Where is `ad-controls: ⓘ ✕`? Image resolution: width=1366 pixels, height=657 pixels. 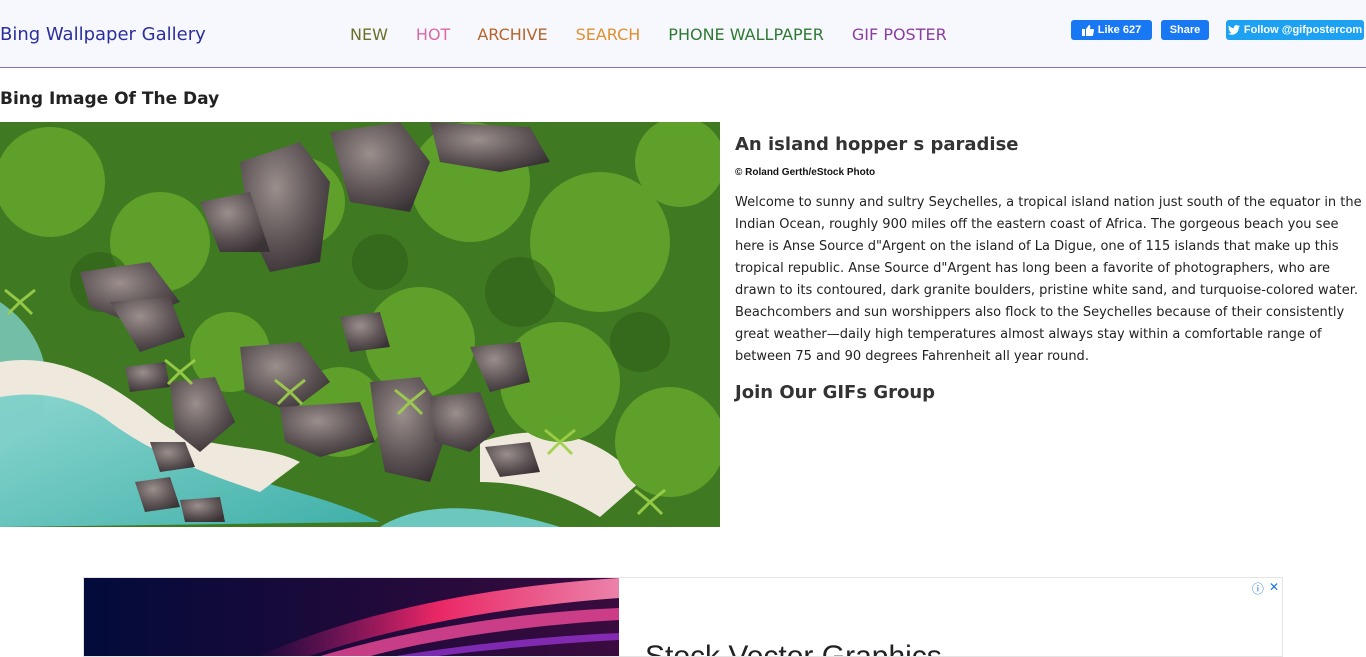
ad-controls: ⓘ ✕ is located at coordinates (1265, 588).